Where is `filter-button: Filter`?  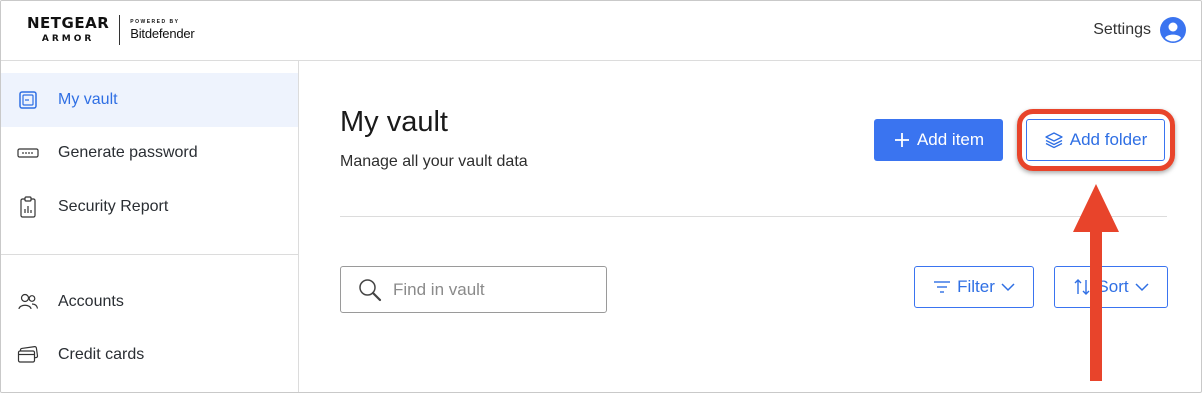
filter-button: Filter is located at coordinates (974, 287).